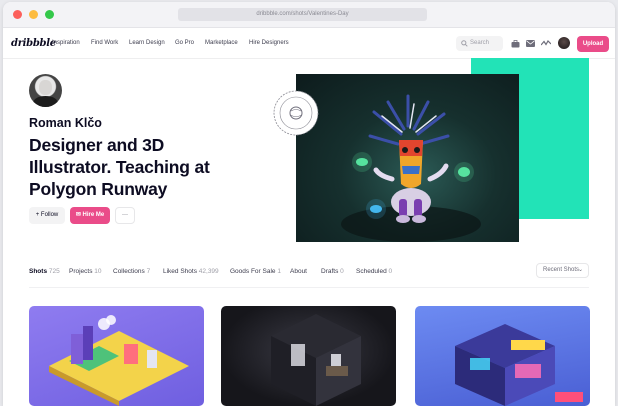 This screenshot has height=406, width=618. I want to click on search-placeholder: Search, so click(480, 43).